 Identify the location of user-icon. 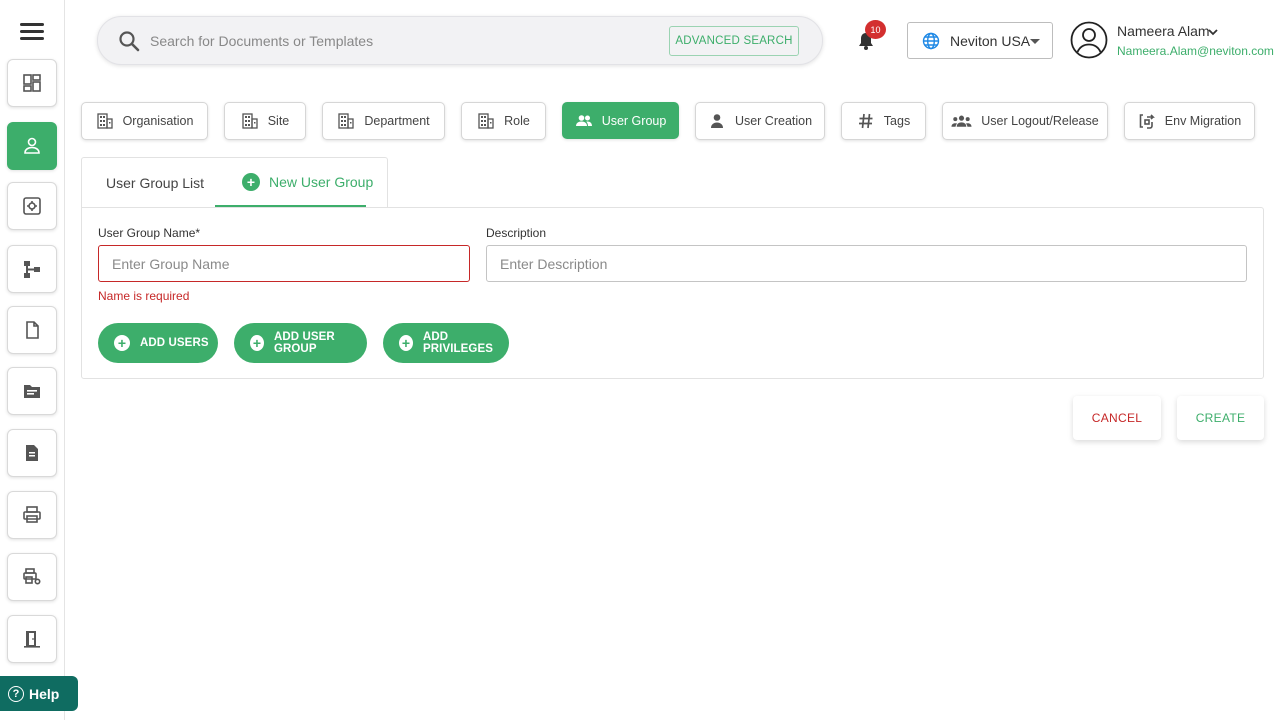
(32, 145).